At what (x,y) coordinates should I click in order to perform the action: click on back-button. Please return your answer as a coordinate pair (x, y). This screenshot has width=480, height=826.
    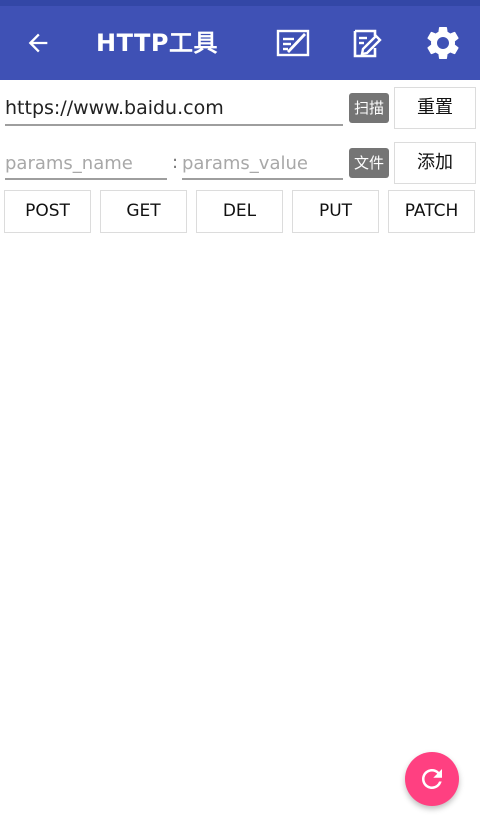
    Looking at the image, I should click on (38, 43).